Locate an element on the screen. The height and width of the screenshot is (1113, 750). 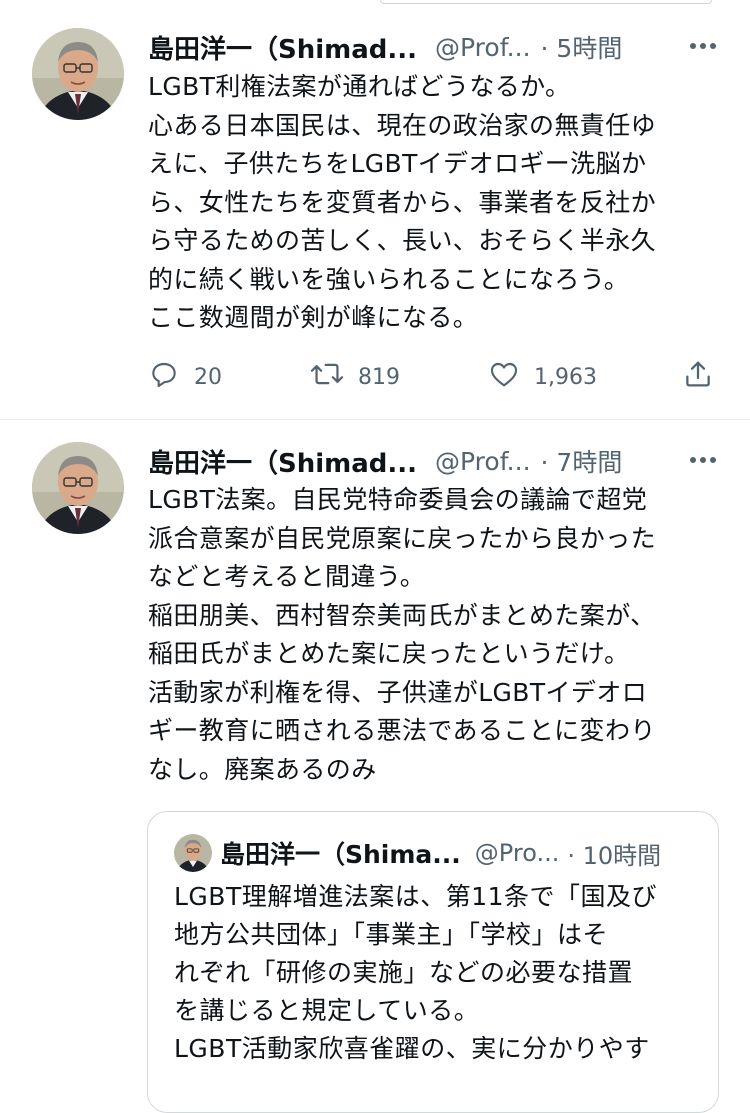
share-button is located at coordinates (698, 377).